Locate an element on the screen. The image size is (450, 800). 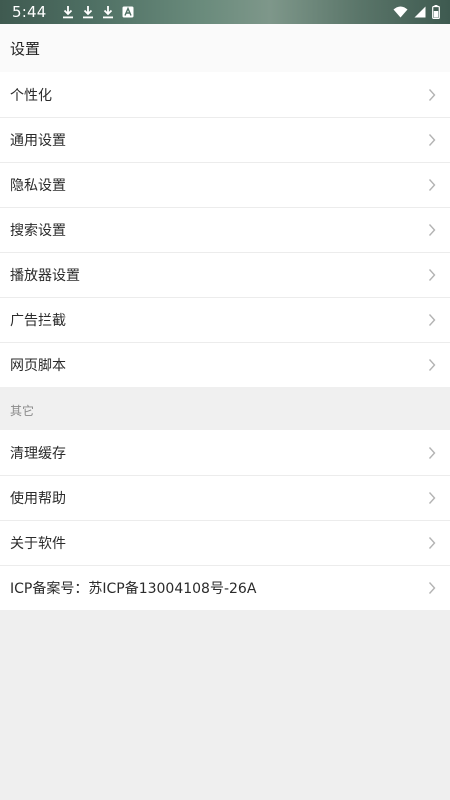
settings-item-label: 广告拦截 is located at coordinates (38, 320).